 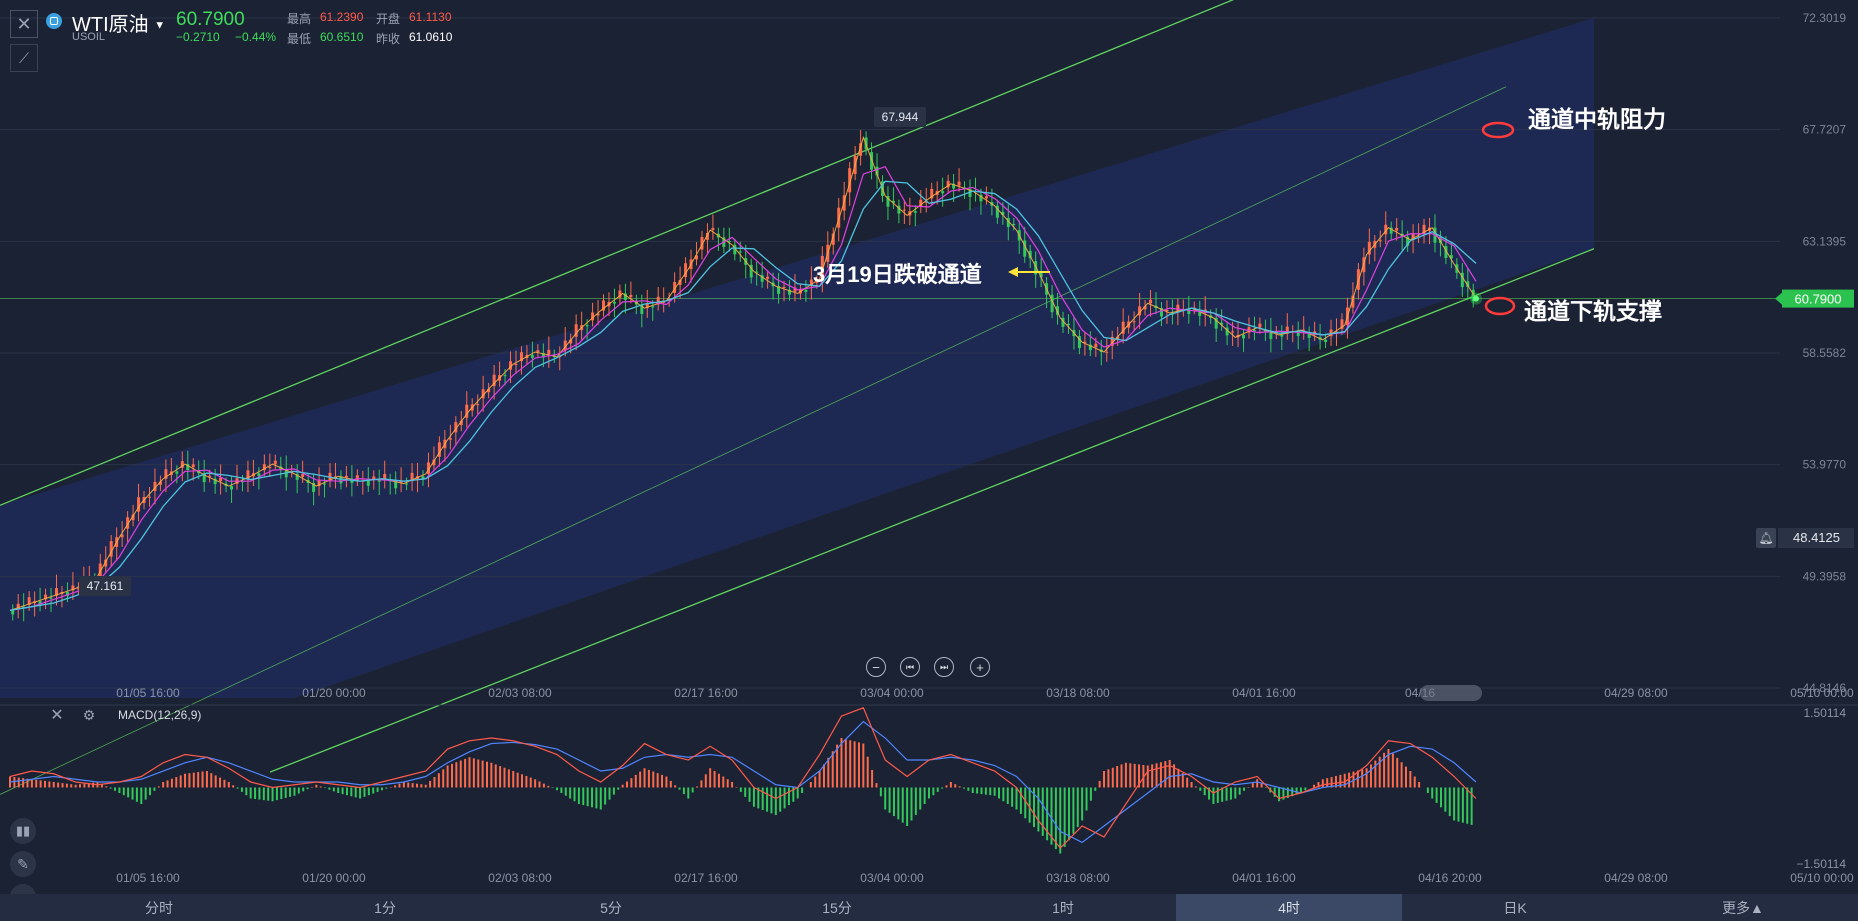 What do you see at coordinates (1593, 311) in the screenshot?
I see `support-annotation: 通道下轨支撑` at bounding box center [1593, 311].